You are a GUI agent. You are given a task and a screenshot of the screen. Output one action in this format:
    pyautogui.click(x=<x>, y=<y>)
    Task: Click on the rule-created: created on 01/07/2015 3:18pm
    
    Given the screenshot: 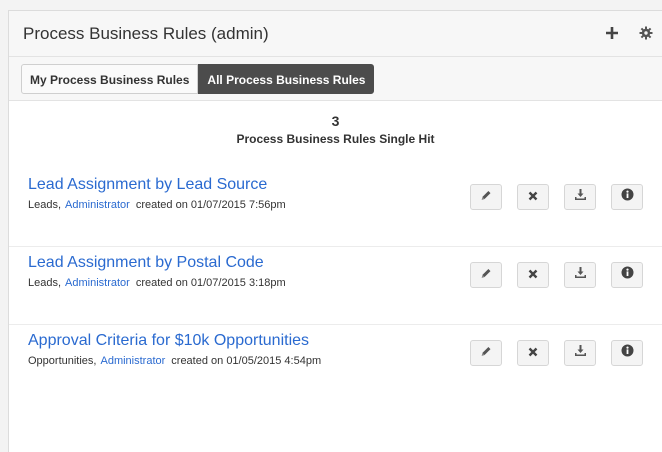 What is the action you would take?
    pyautogui.click(x=210, y=283)
    